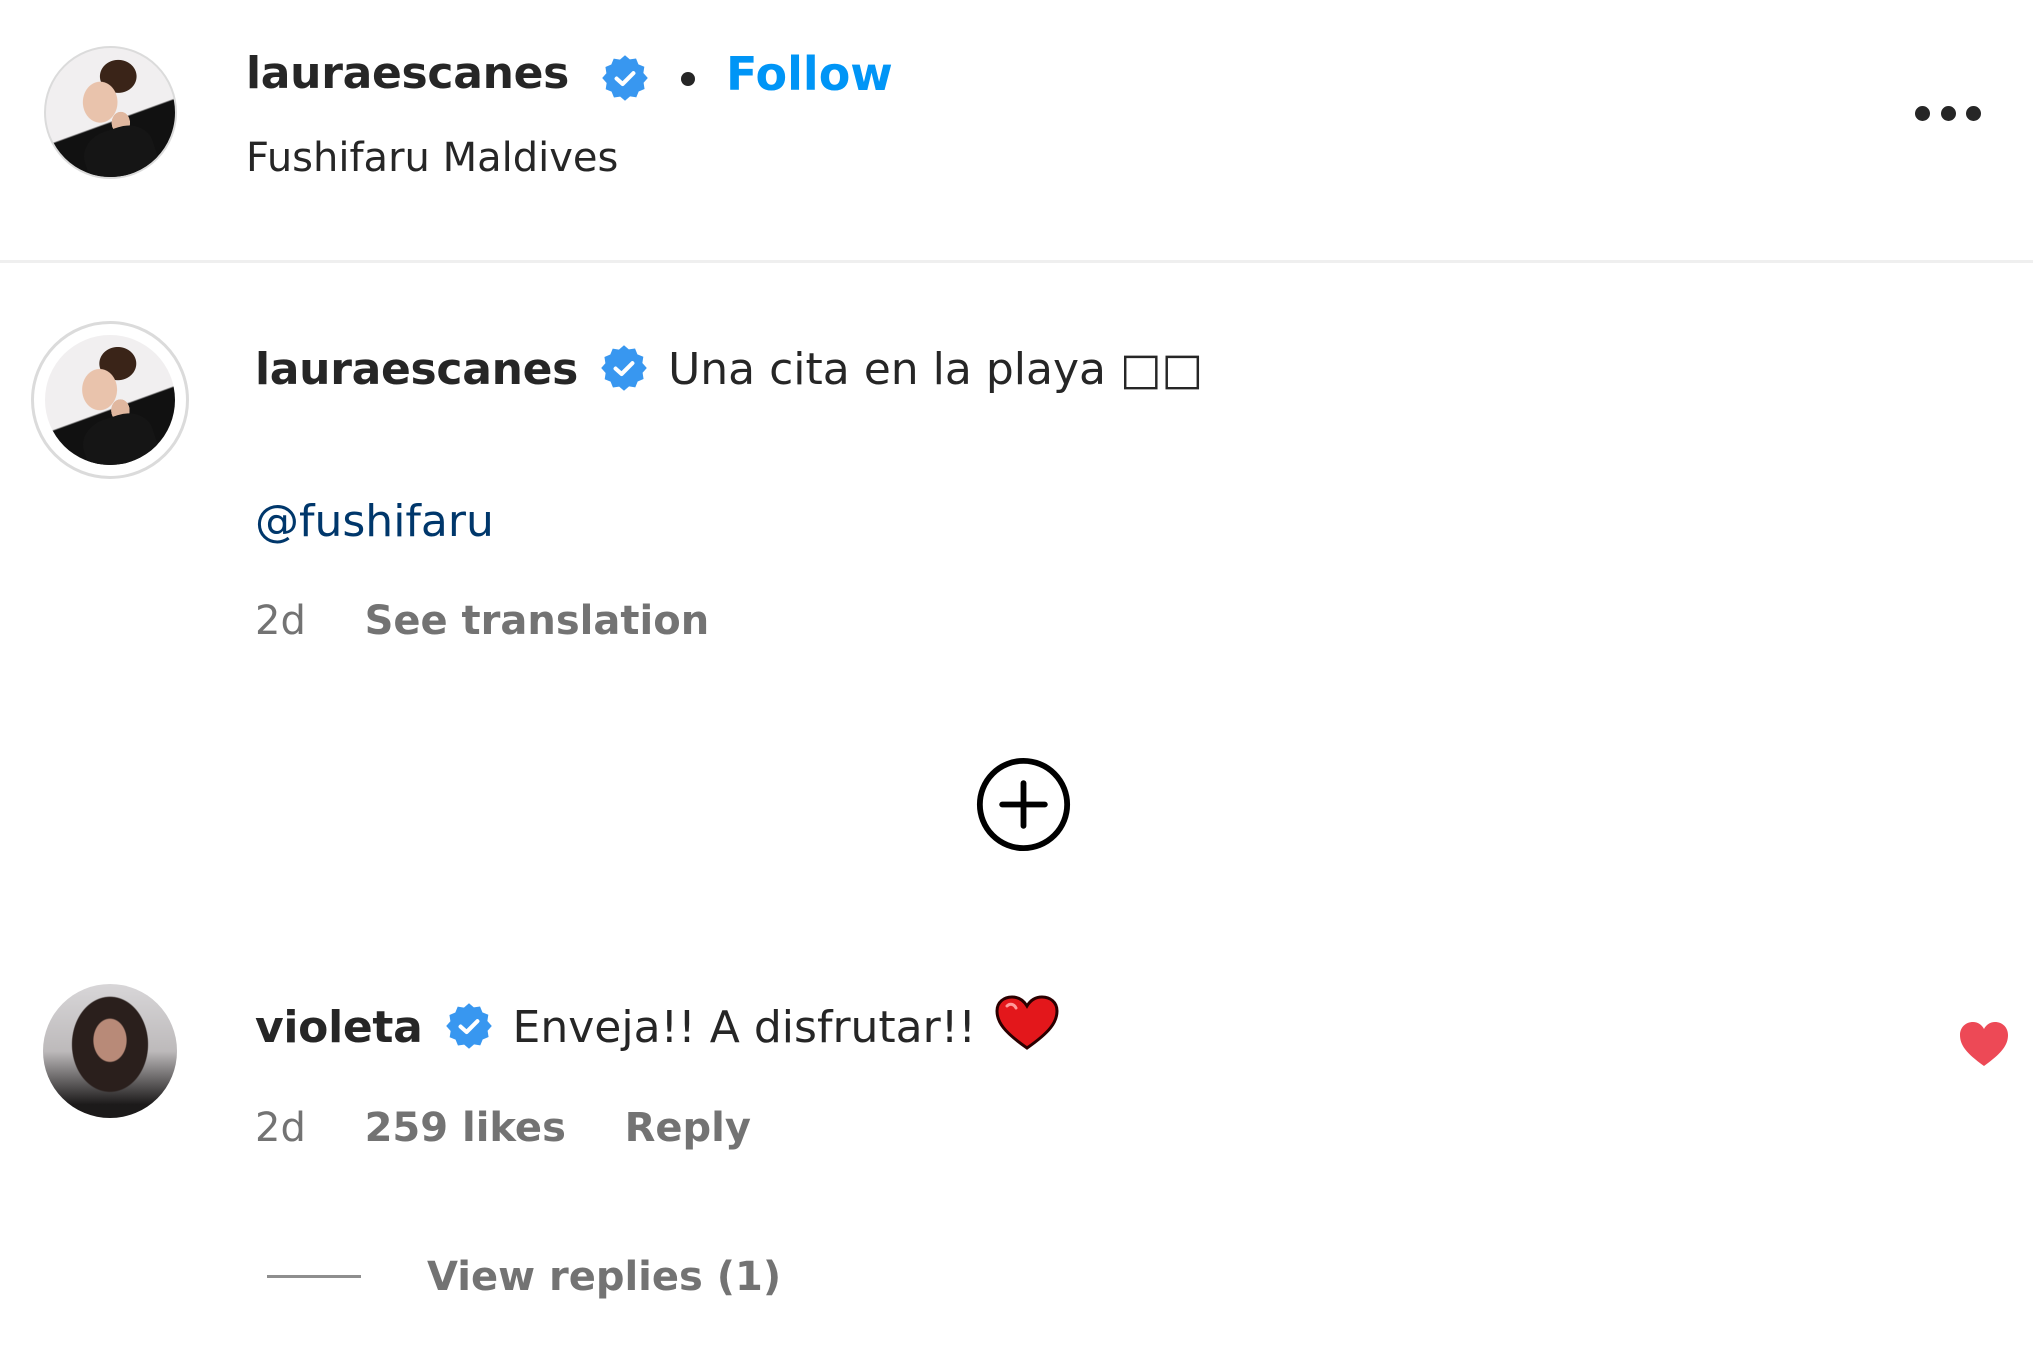 The height and width of the screenshot is (1350, 2033). What do you see at coordinates (407, 74) in the screenshot?
I see `author-username: lauraescanes` at bounding box center [407, 74].